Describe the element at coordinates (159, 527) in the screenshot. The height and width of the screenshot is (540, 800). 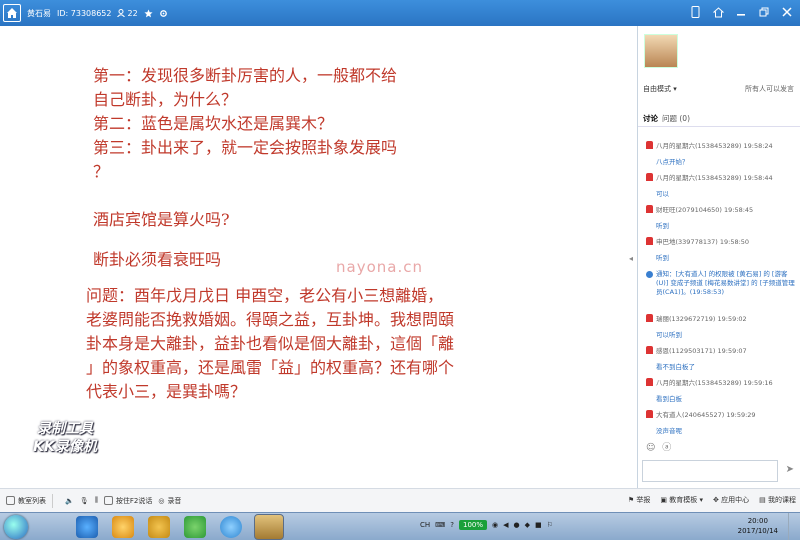
I see `folder-icon` at that location.